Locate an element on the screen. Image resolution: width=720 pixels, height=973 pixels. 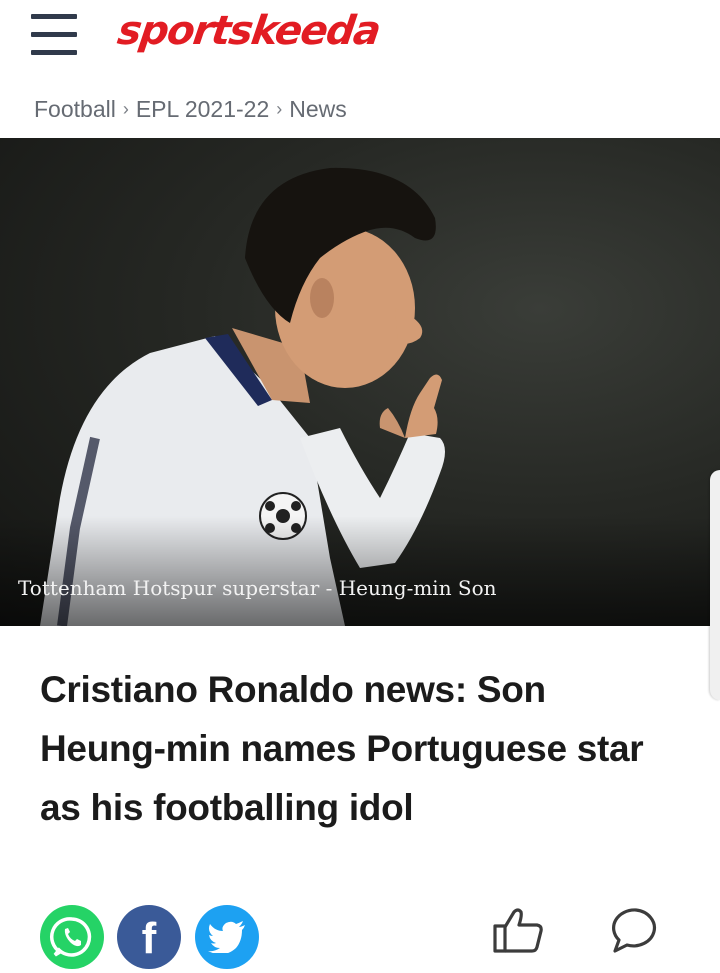
breadcrumb-item-epl: EPL 2021-22 is located at coordinates (202, 109).